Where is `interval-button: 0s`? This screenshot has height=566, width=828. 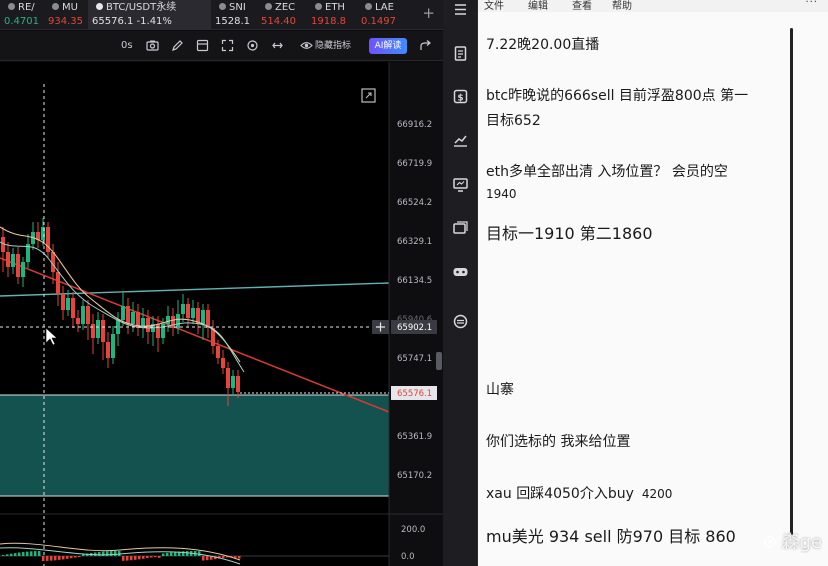
interval-button: 0s is located at coordinates (127, 46).